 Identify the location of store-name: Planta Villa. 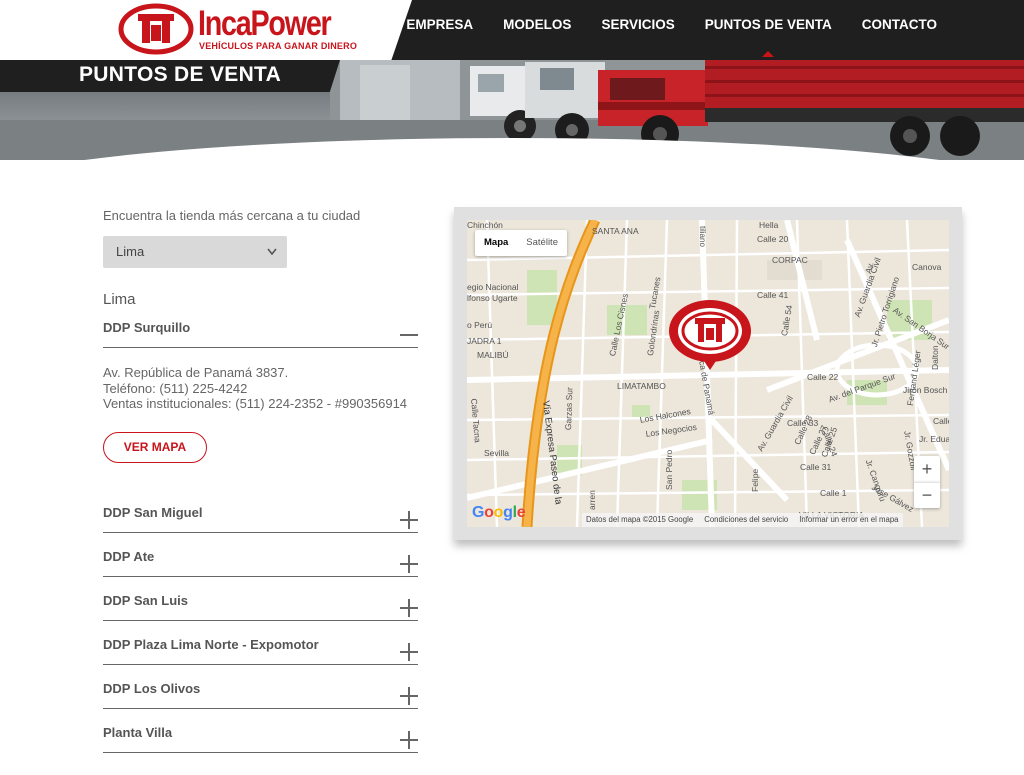
(138, 732).